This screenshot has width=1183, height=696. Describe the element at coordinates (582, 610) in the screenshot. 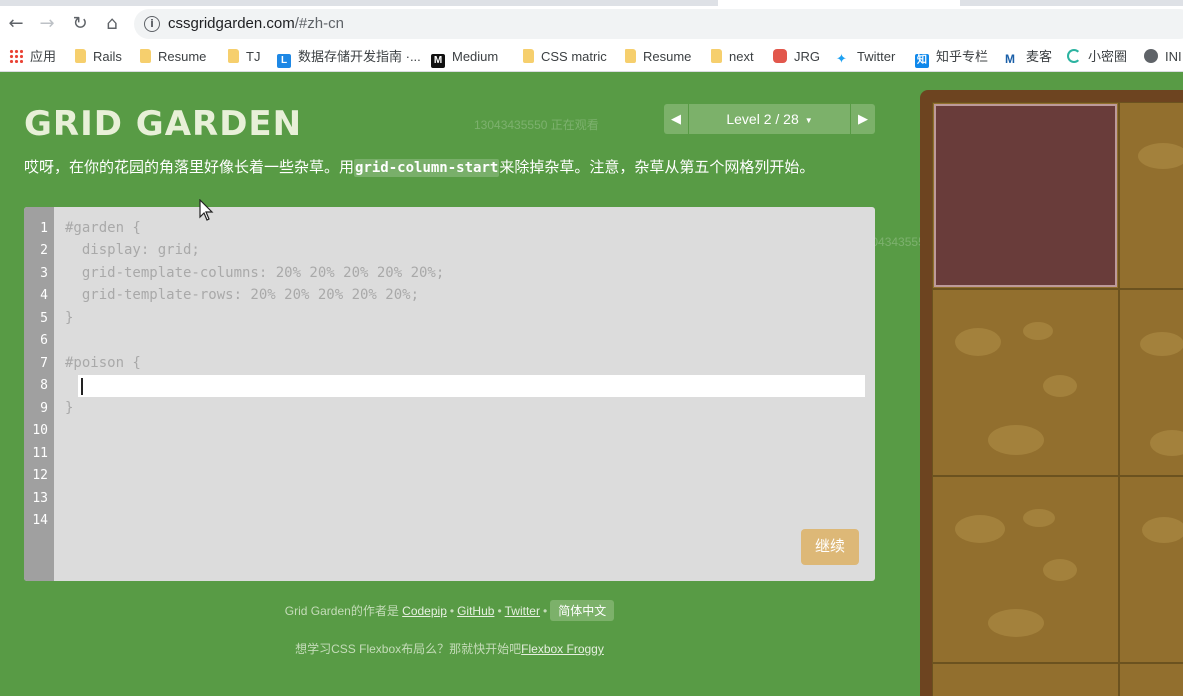

I see `language-selector-button: 简体中文` at that location.